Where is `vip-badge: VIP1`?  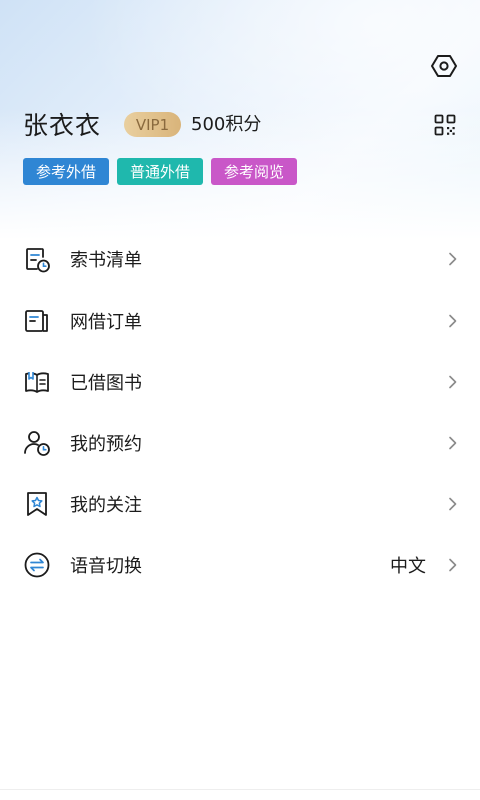
vip-badge: VIP1 is located at coordinates (152, 124).